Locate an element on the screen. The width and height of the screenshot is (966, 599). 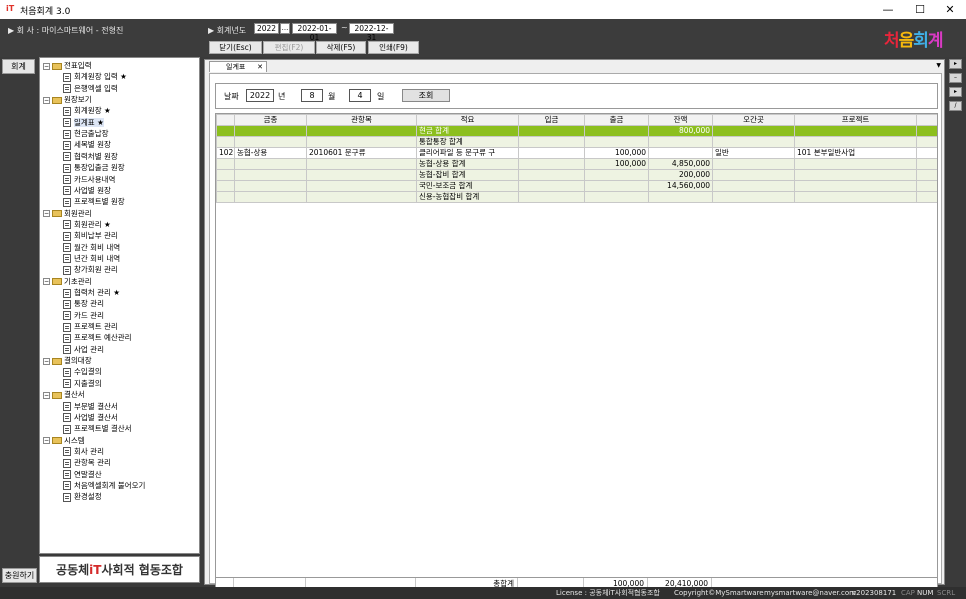
column-header: 오간곳 is located at coordinates (753, 120).